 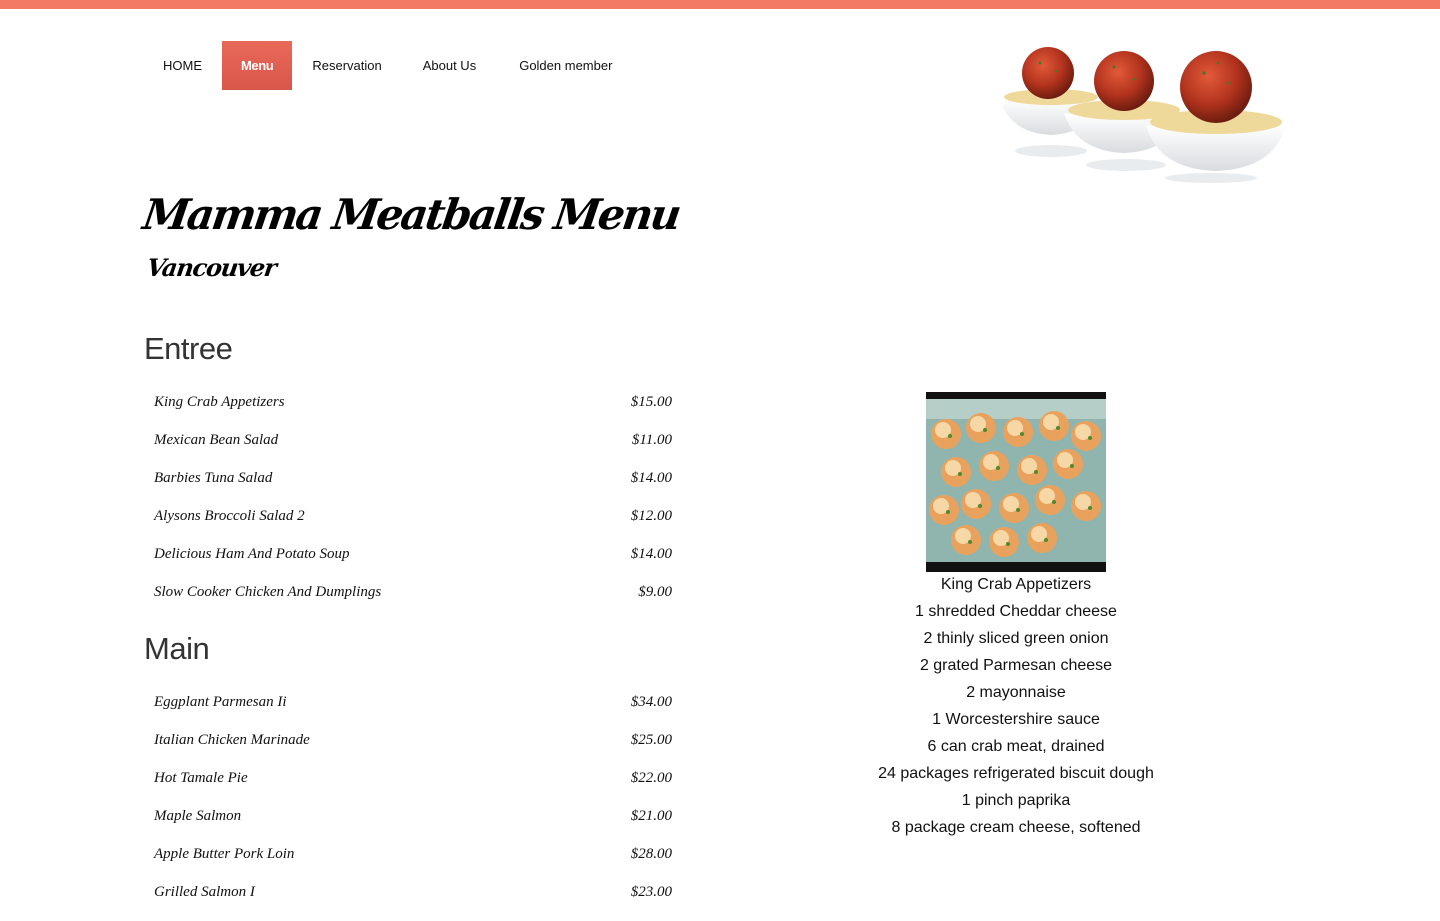 What do you see at coordinates (1143, 115) in the screenshot?
I see `meatball-spaghetti-bowls-image` at bounding box center [1143, 115].